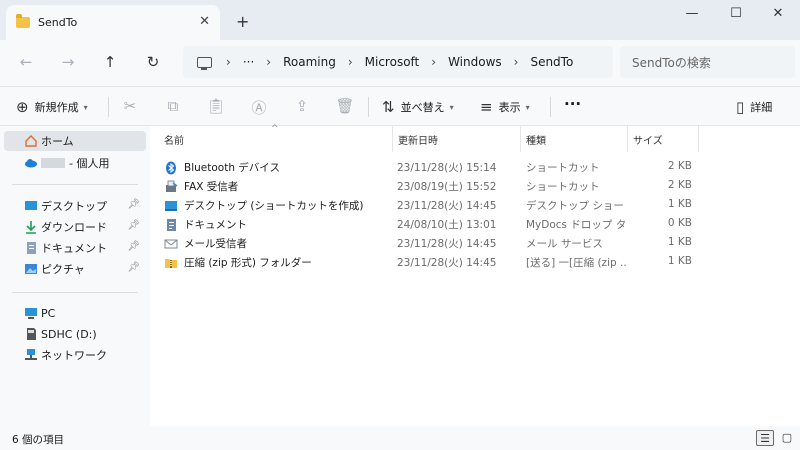 The height and width of the screenshot is (450, 800). I want to click on table-row: FAX 受信者 23/08/19(土) 15:52 ショートカット 2 KB, so click(475, 185).